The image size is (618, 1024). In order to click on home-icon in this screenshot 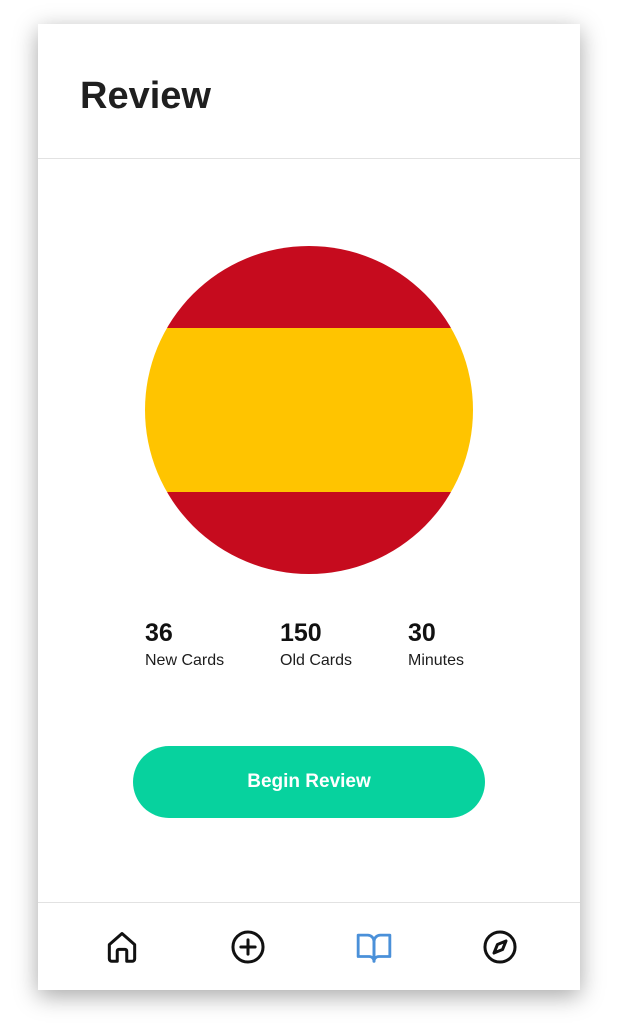, I will do `click(122, 947)`.